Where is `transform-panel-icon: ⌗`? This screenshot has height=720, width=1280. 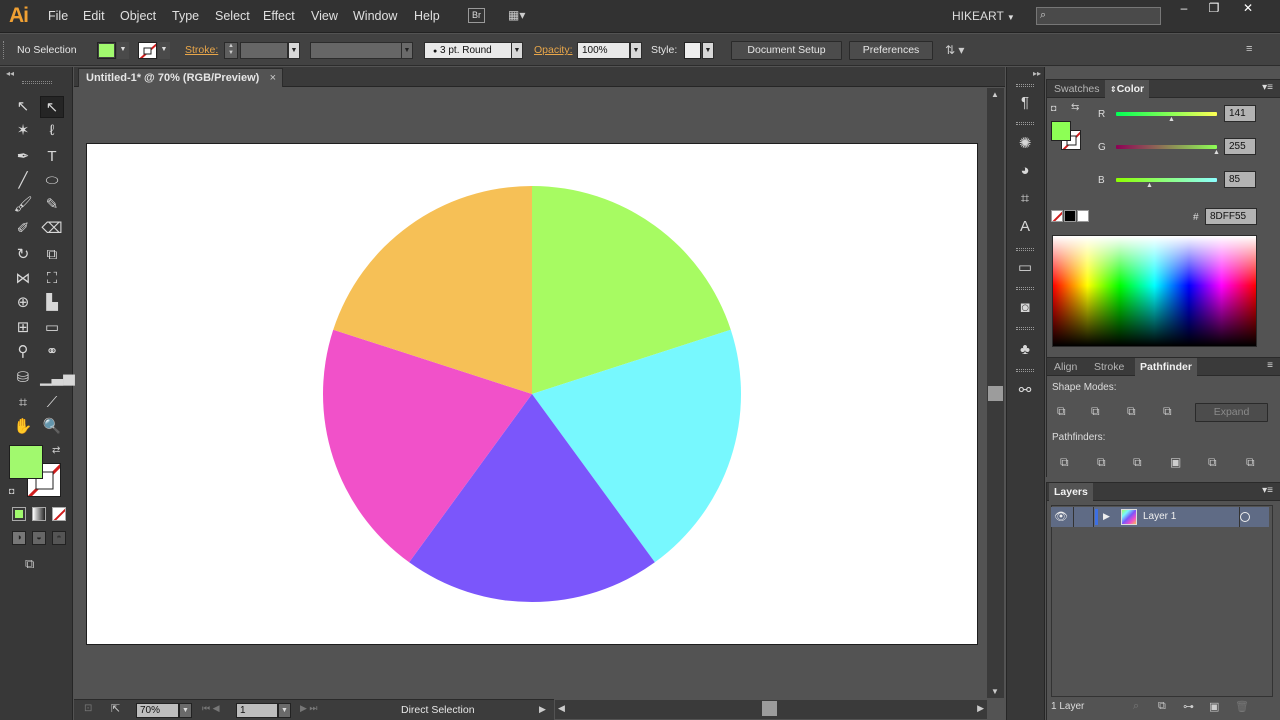
transform-panel-icon: ⌗ is located at coordinates (1025, 199).